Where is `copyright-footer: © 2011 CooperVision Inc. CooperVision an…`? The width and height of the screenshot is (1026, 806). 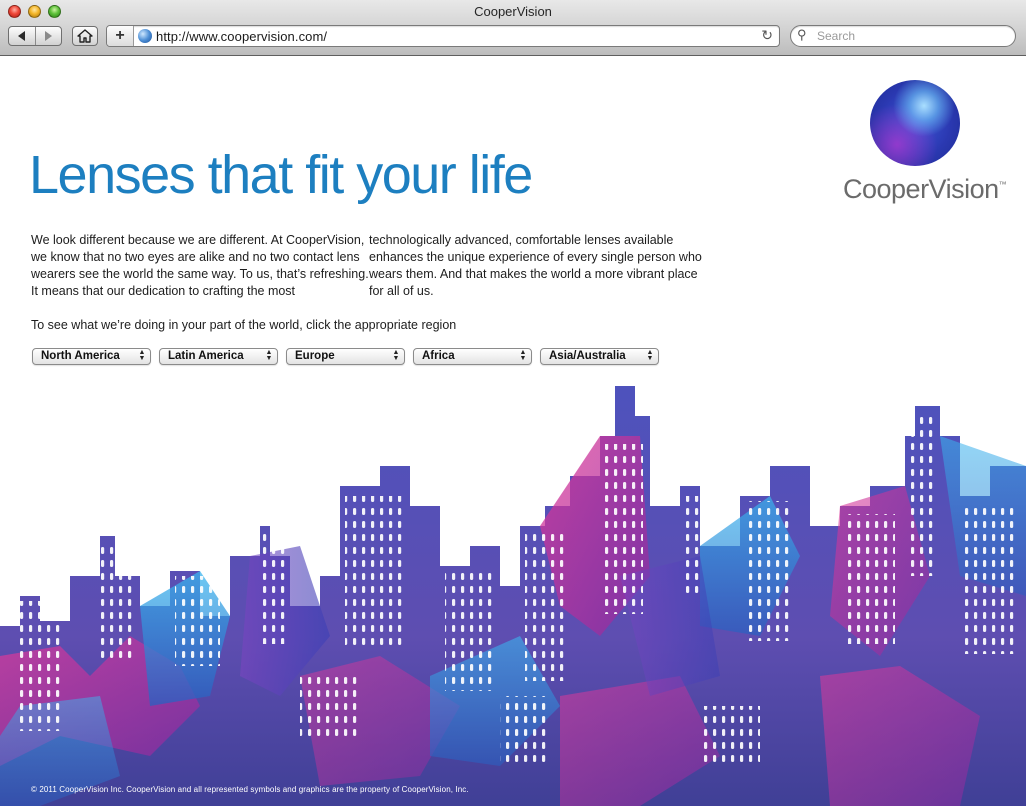
copyright-footer: © 2011 CooperVision Inc. CooperVision an… is located at coordinates (250, 789).